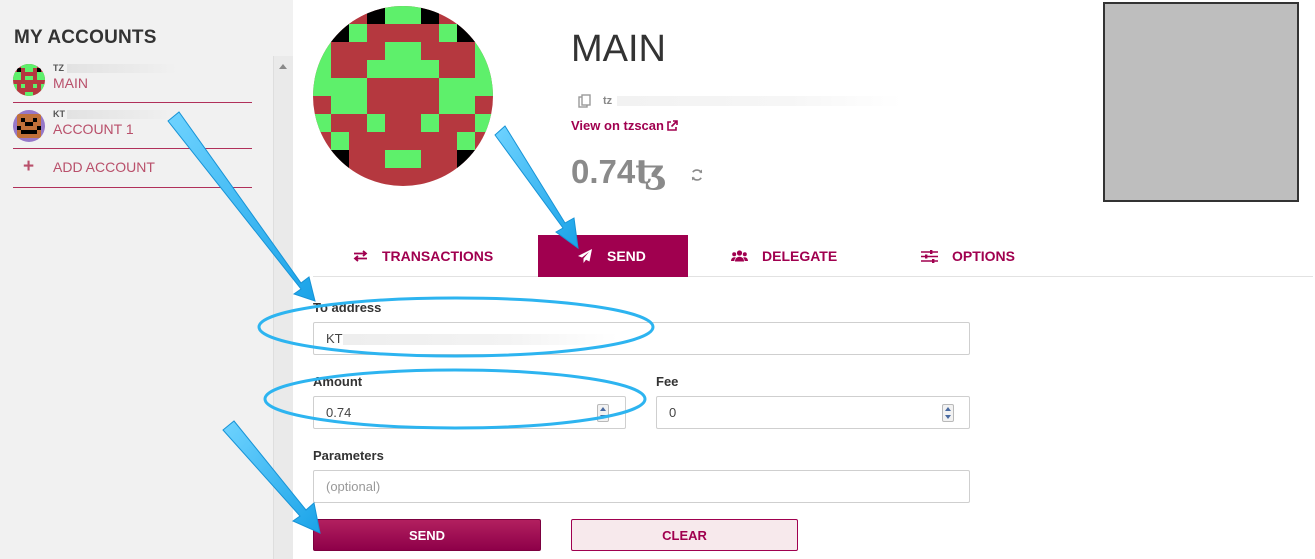 This screenshot has width=1315, height=559. What do you see at coordinates (58, 68) in the screenshot?
I see `account-address-prefix: TZ` at bounding box center [58, 68].